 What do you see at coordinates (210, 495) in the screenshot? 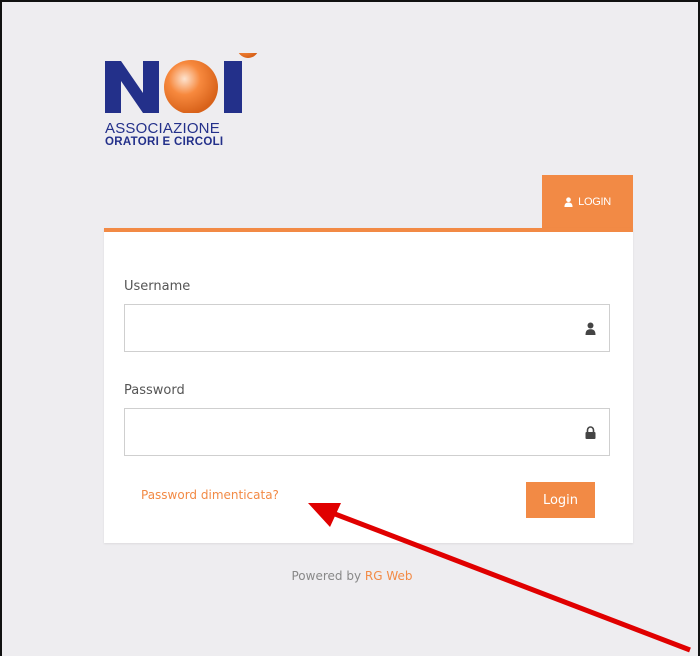
I see `forgot-password-link: Password dimenticata?` at bounding box center [210, 495].